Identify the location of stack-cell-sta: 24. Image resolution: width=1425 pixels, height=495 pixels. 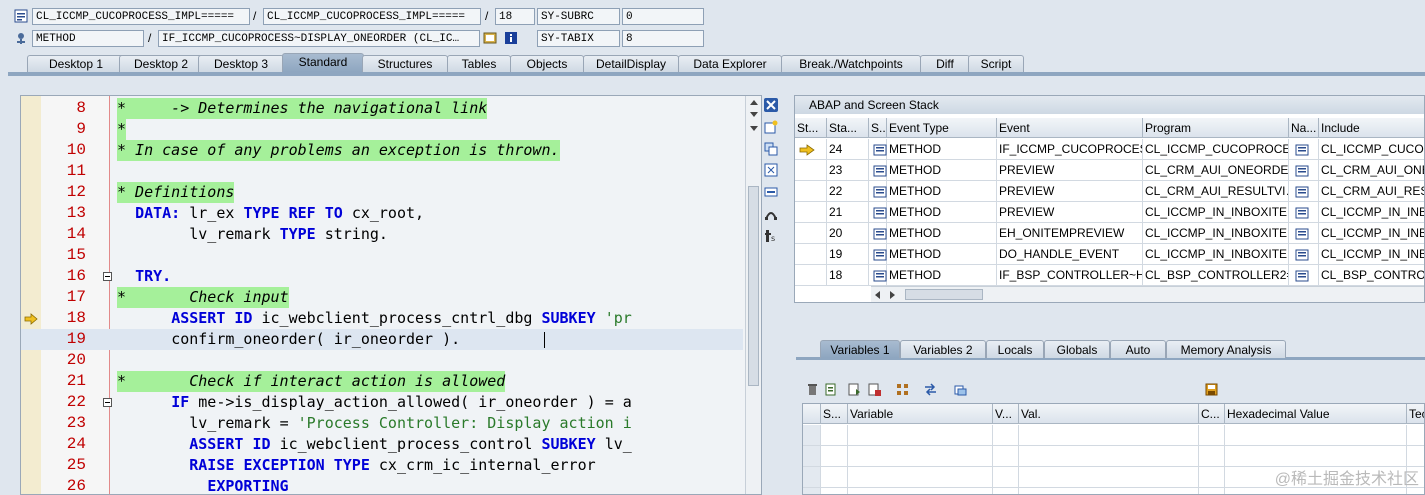
(848, 149).